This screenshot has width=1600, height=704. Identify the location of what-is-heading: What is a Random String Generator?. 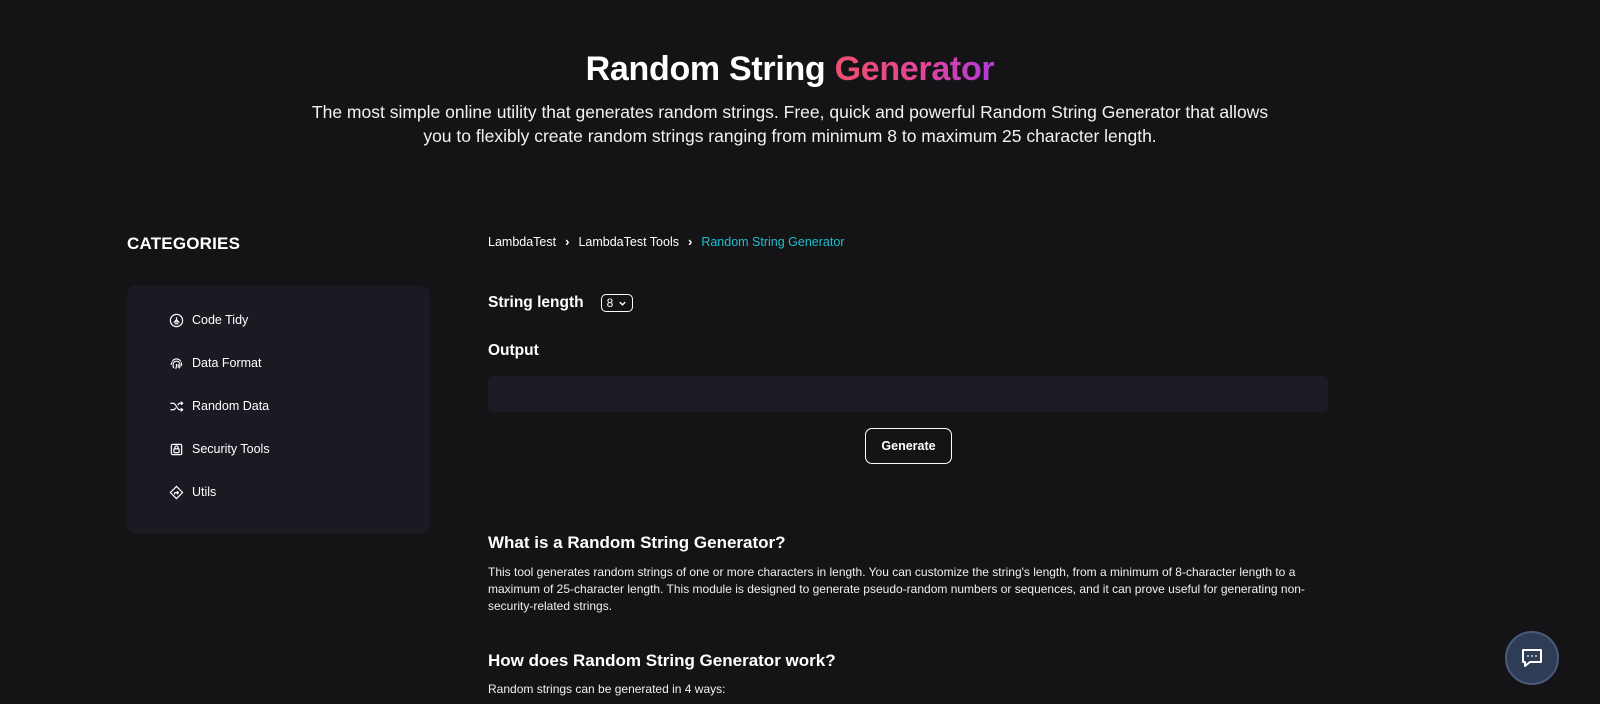
(637, 542).